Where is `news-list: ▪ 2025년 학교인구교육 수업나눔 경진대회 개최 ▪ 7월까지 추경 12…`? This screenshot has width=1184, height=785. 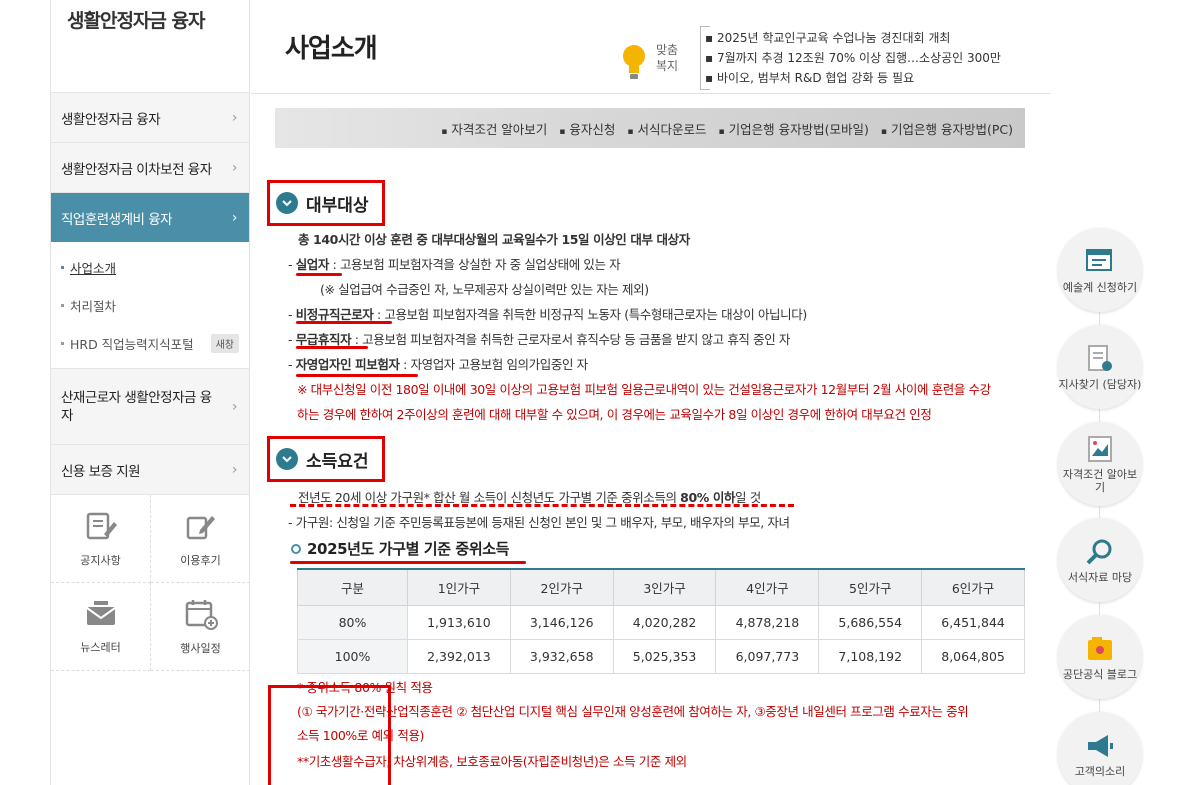
news-list: ▪ 2025년 학교인구교육 수업나눔 경진대회 개최 ▪ 7월까지 추경 12… is located at coordinates (853, 58).